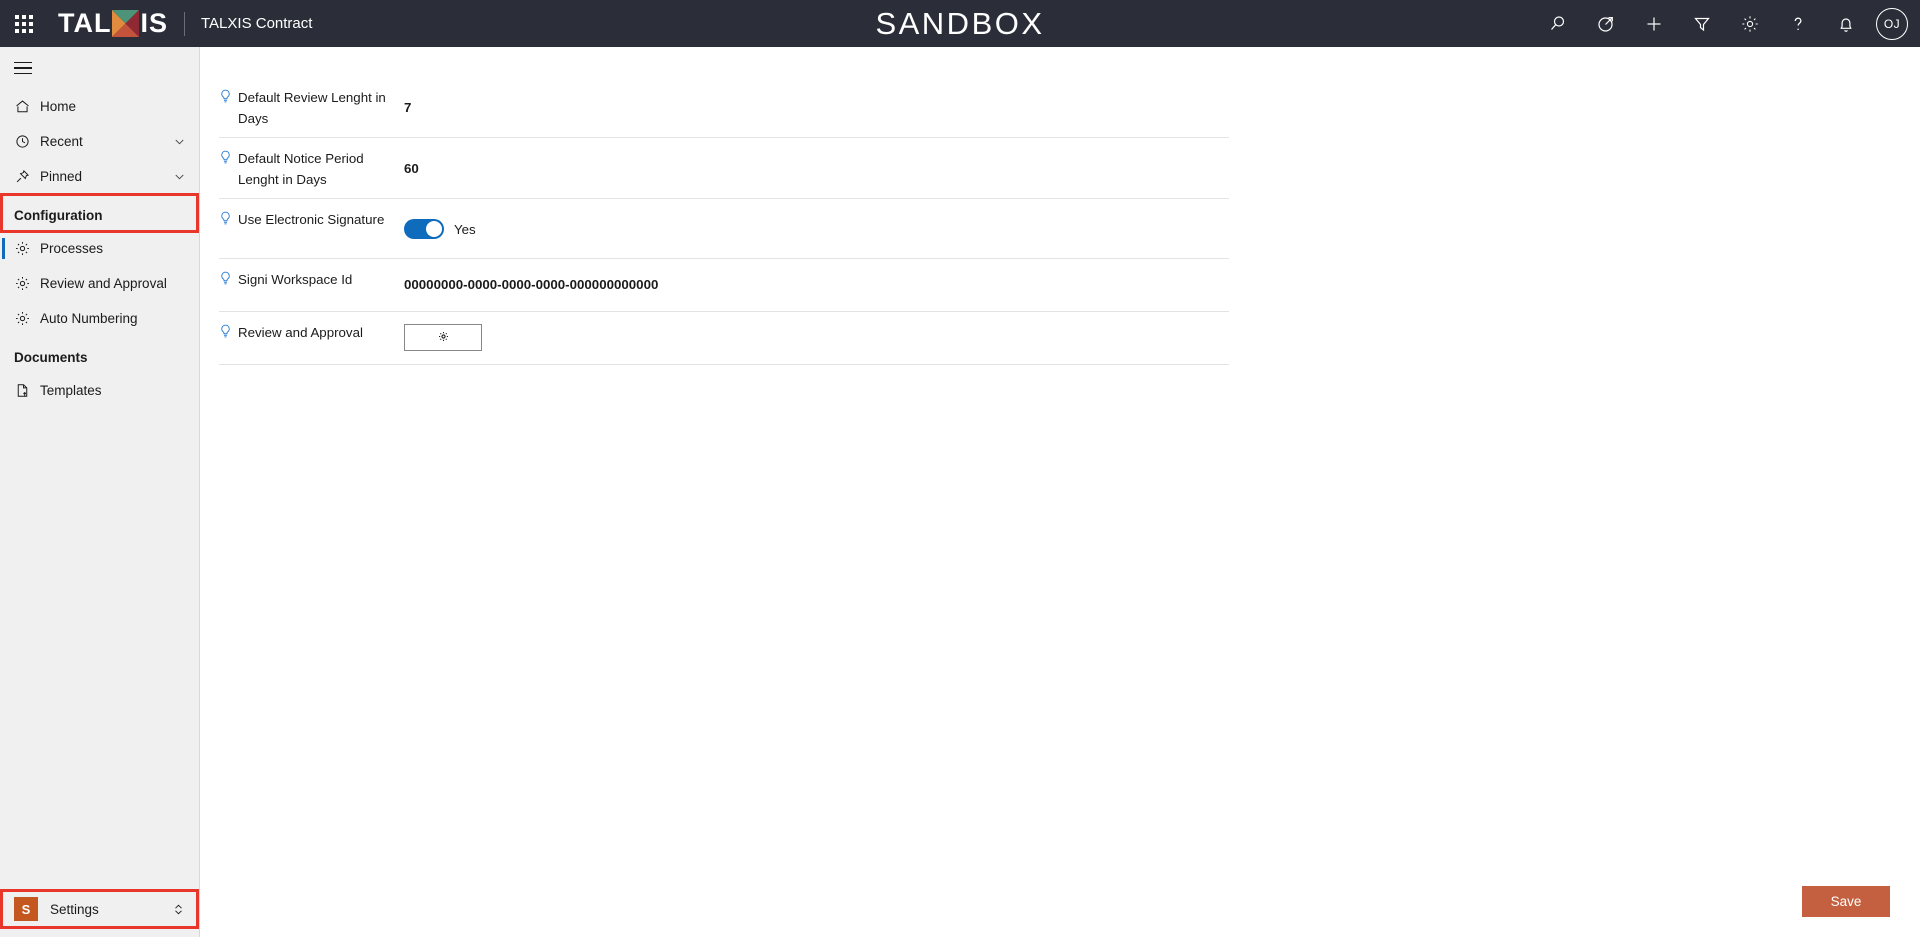 This screenshot has height=937, width=1920. I want to click on toggle-group: Yes, so click(440, 229).